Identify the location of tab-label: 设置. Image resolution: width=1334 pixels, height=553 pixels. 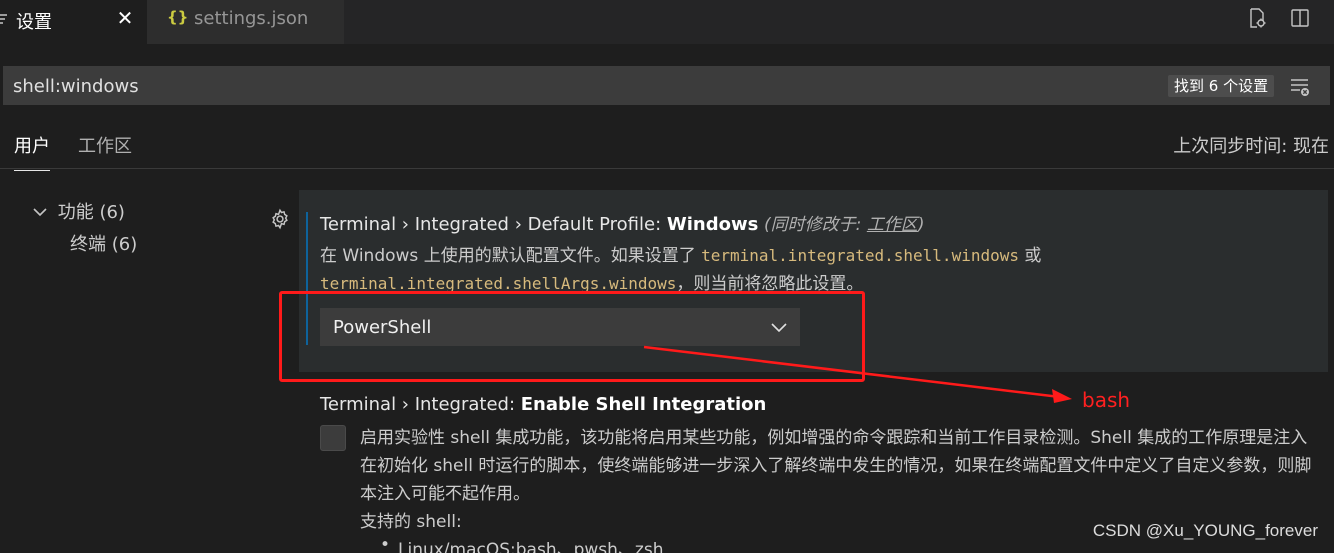
(34, 22).